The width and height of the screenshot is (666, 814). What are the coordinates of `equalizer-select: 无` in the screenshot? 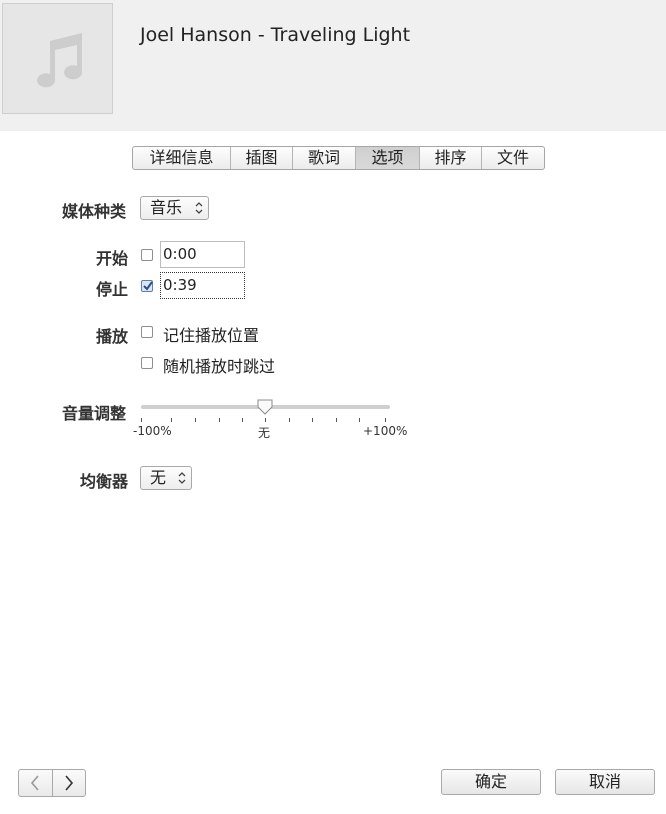 It's located at (166, 478).